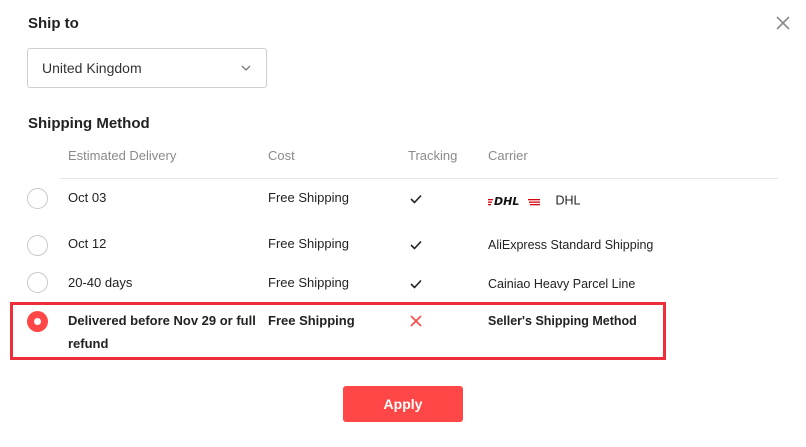  Describe the element at coordinates (122, 155) in the screenshot. I see `column-header-estimated-delivery: Estimated Delivery` at that location.